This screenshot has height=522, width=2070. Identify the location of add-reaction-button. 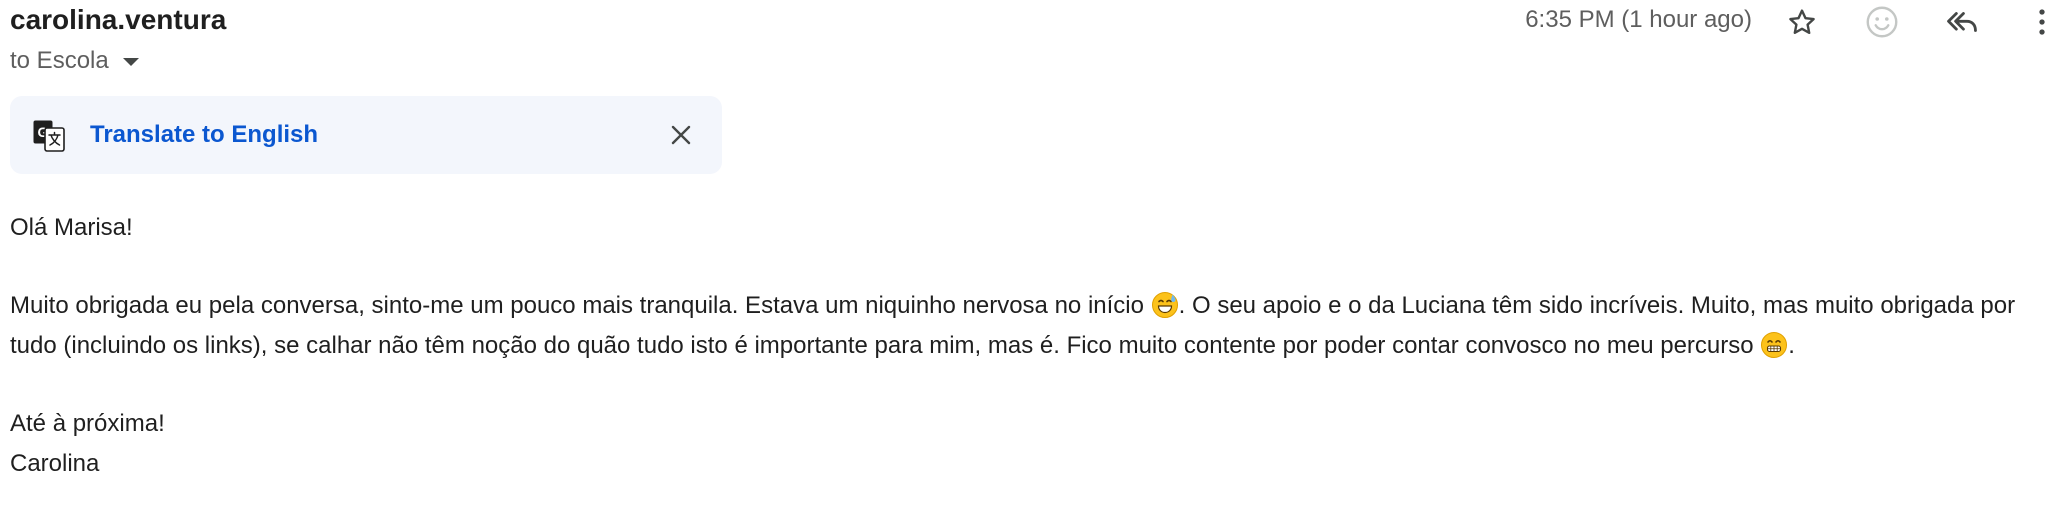
(1882, 22).